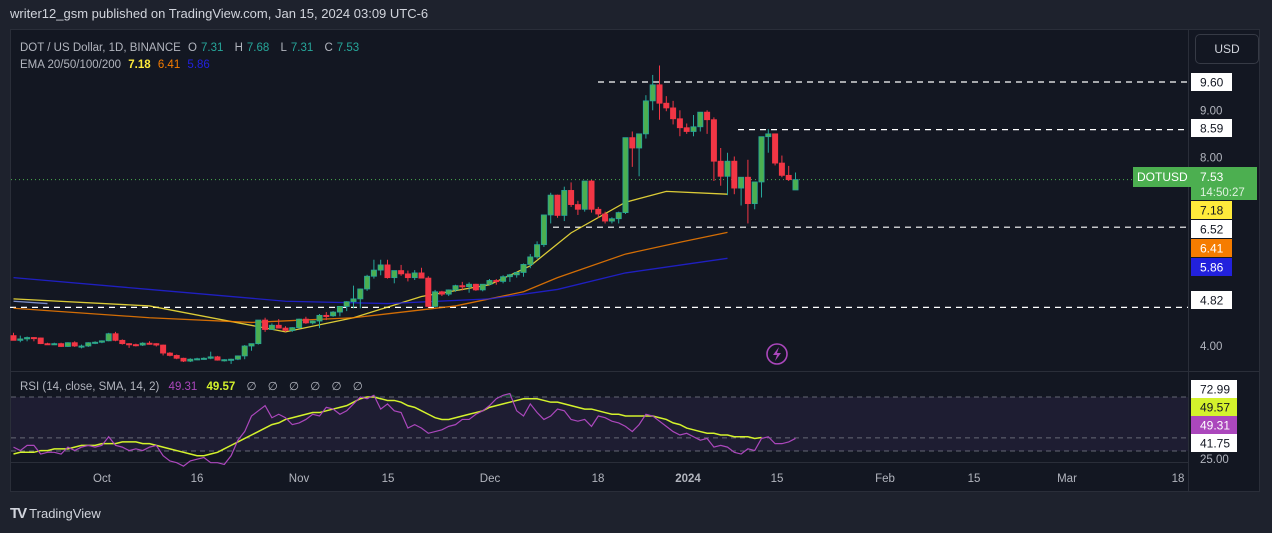  I want to click on ema100-value: 5.86, so click(198, 65).